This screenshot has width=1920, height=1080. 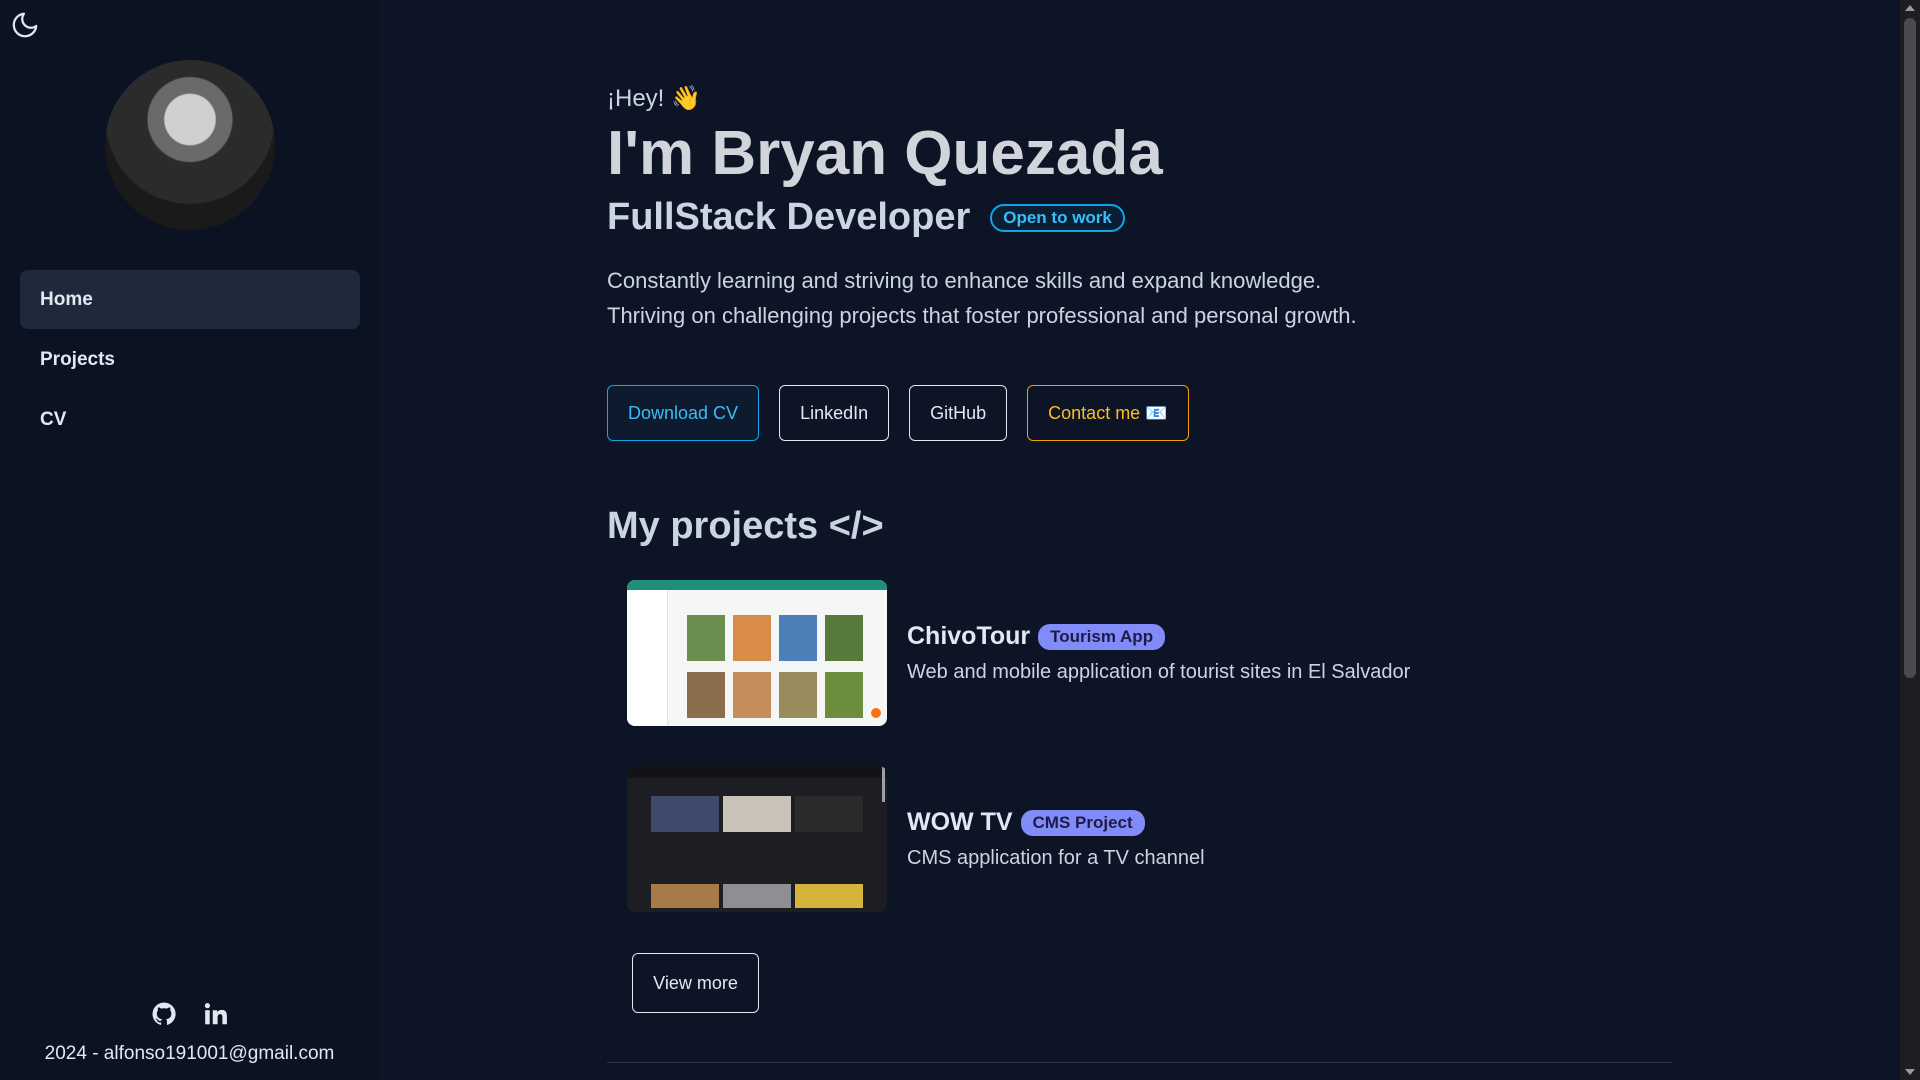 What do you see at coordinates (164, 1014) in the screenshot?
I see `github-icon` at bounding box center [164, 1014].